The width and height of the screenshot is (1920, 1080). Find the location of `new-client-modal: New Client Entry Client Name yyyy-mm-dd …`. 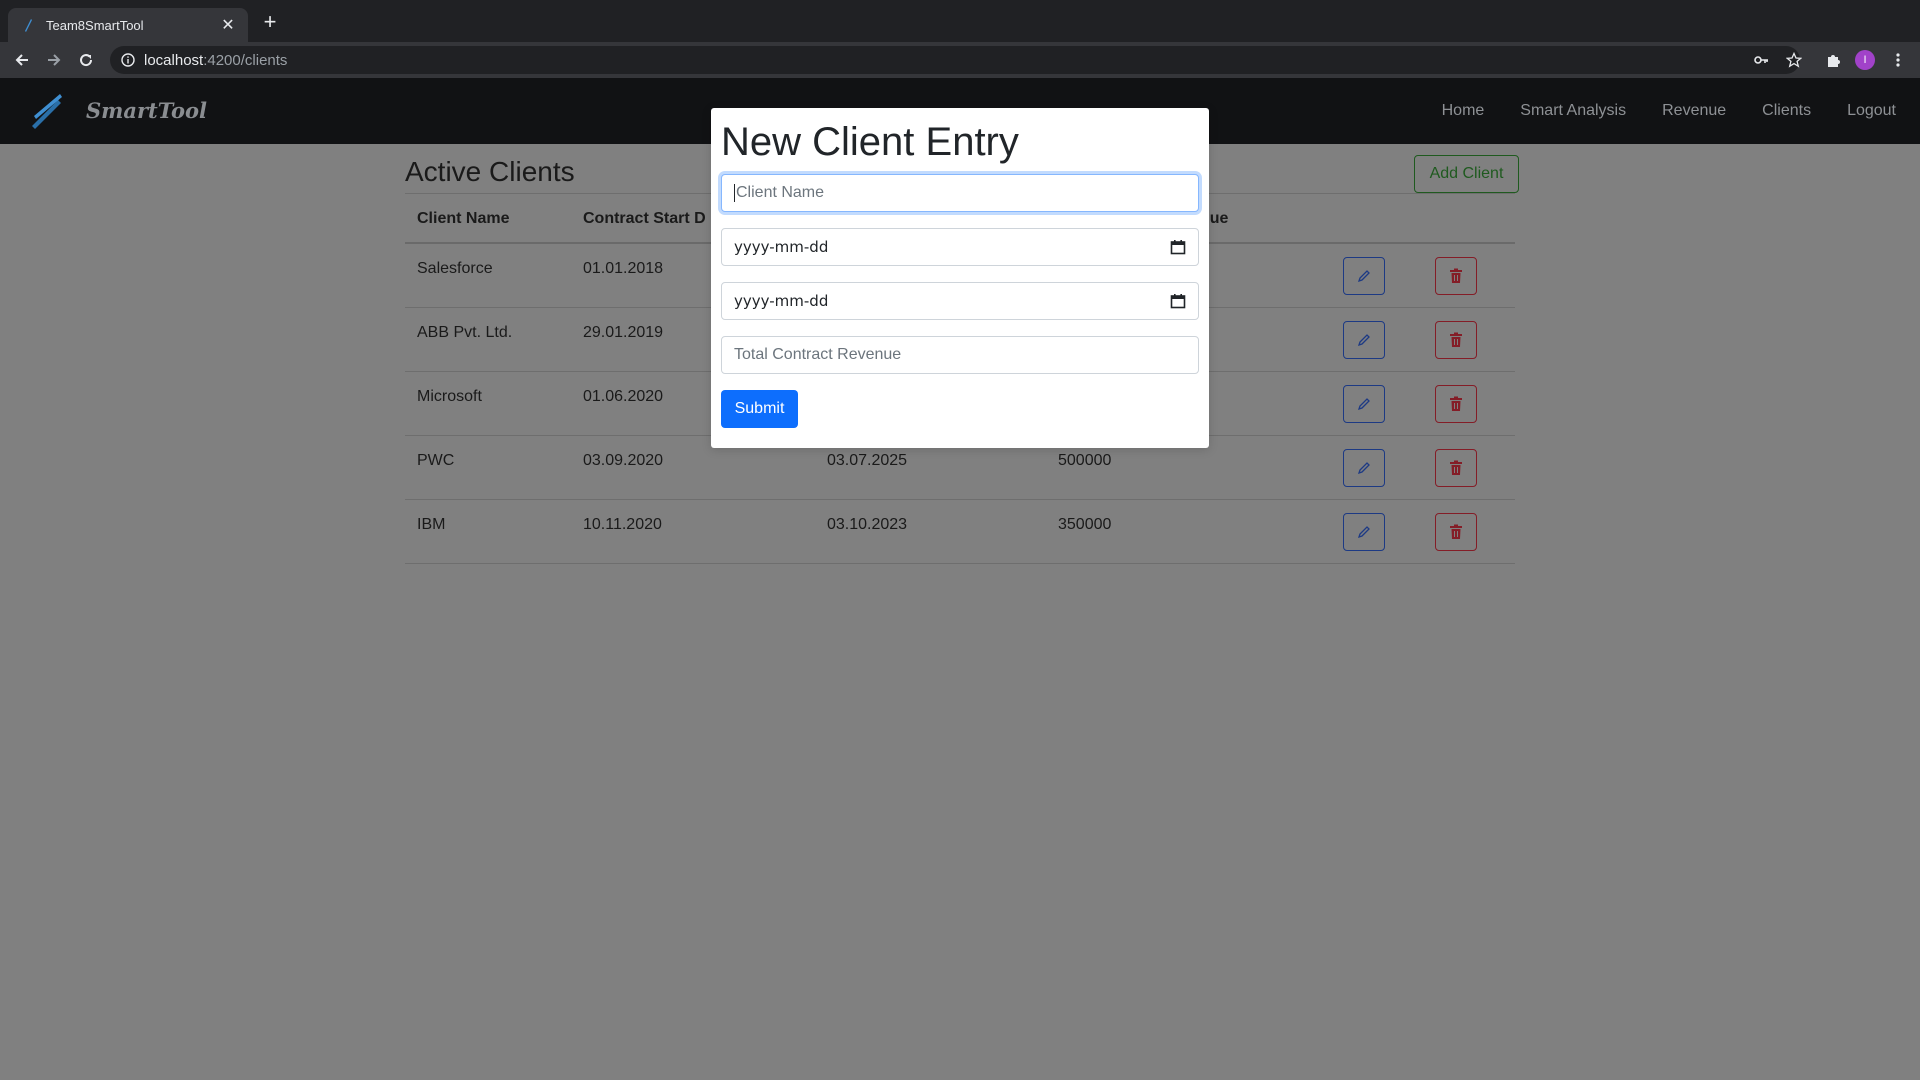

new-client-modal: New Client Entry Client Name yyyy-mm-dd … is located at coordinates (960, 278).